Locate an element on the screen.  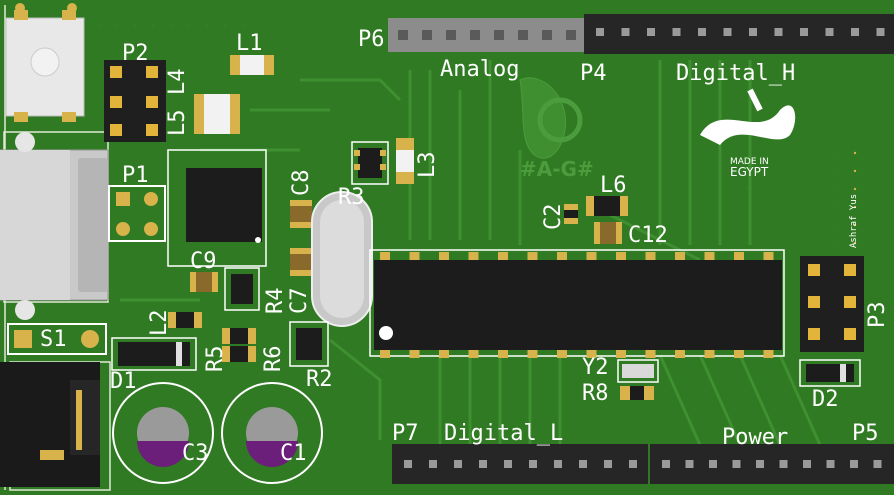
capacitor-c2 is located at coordinates (571, 214).